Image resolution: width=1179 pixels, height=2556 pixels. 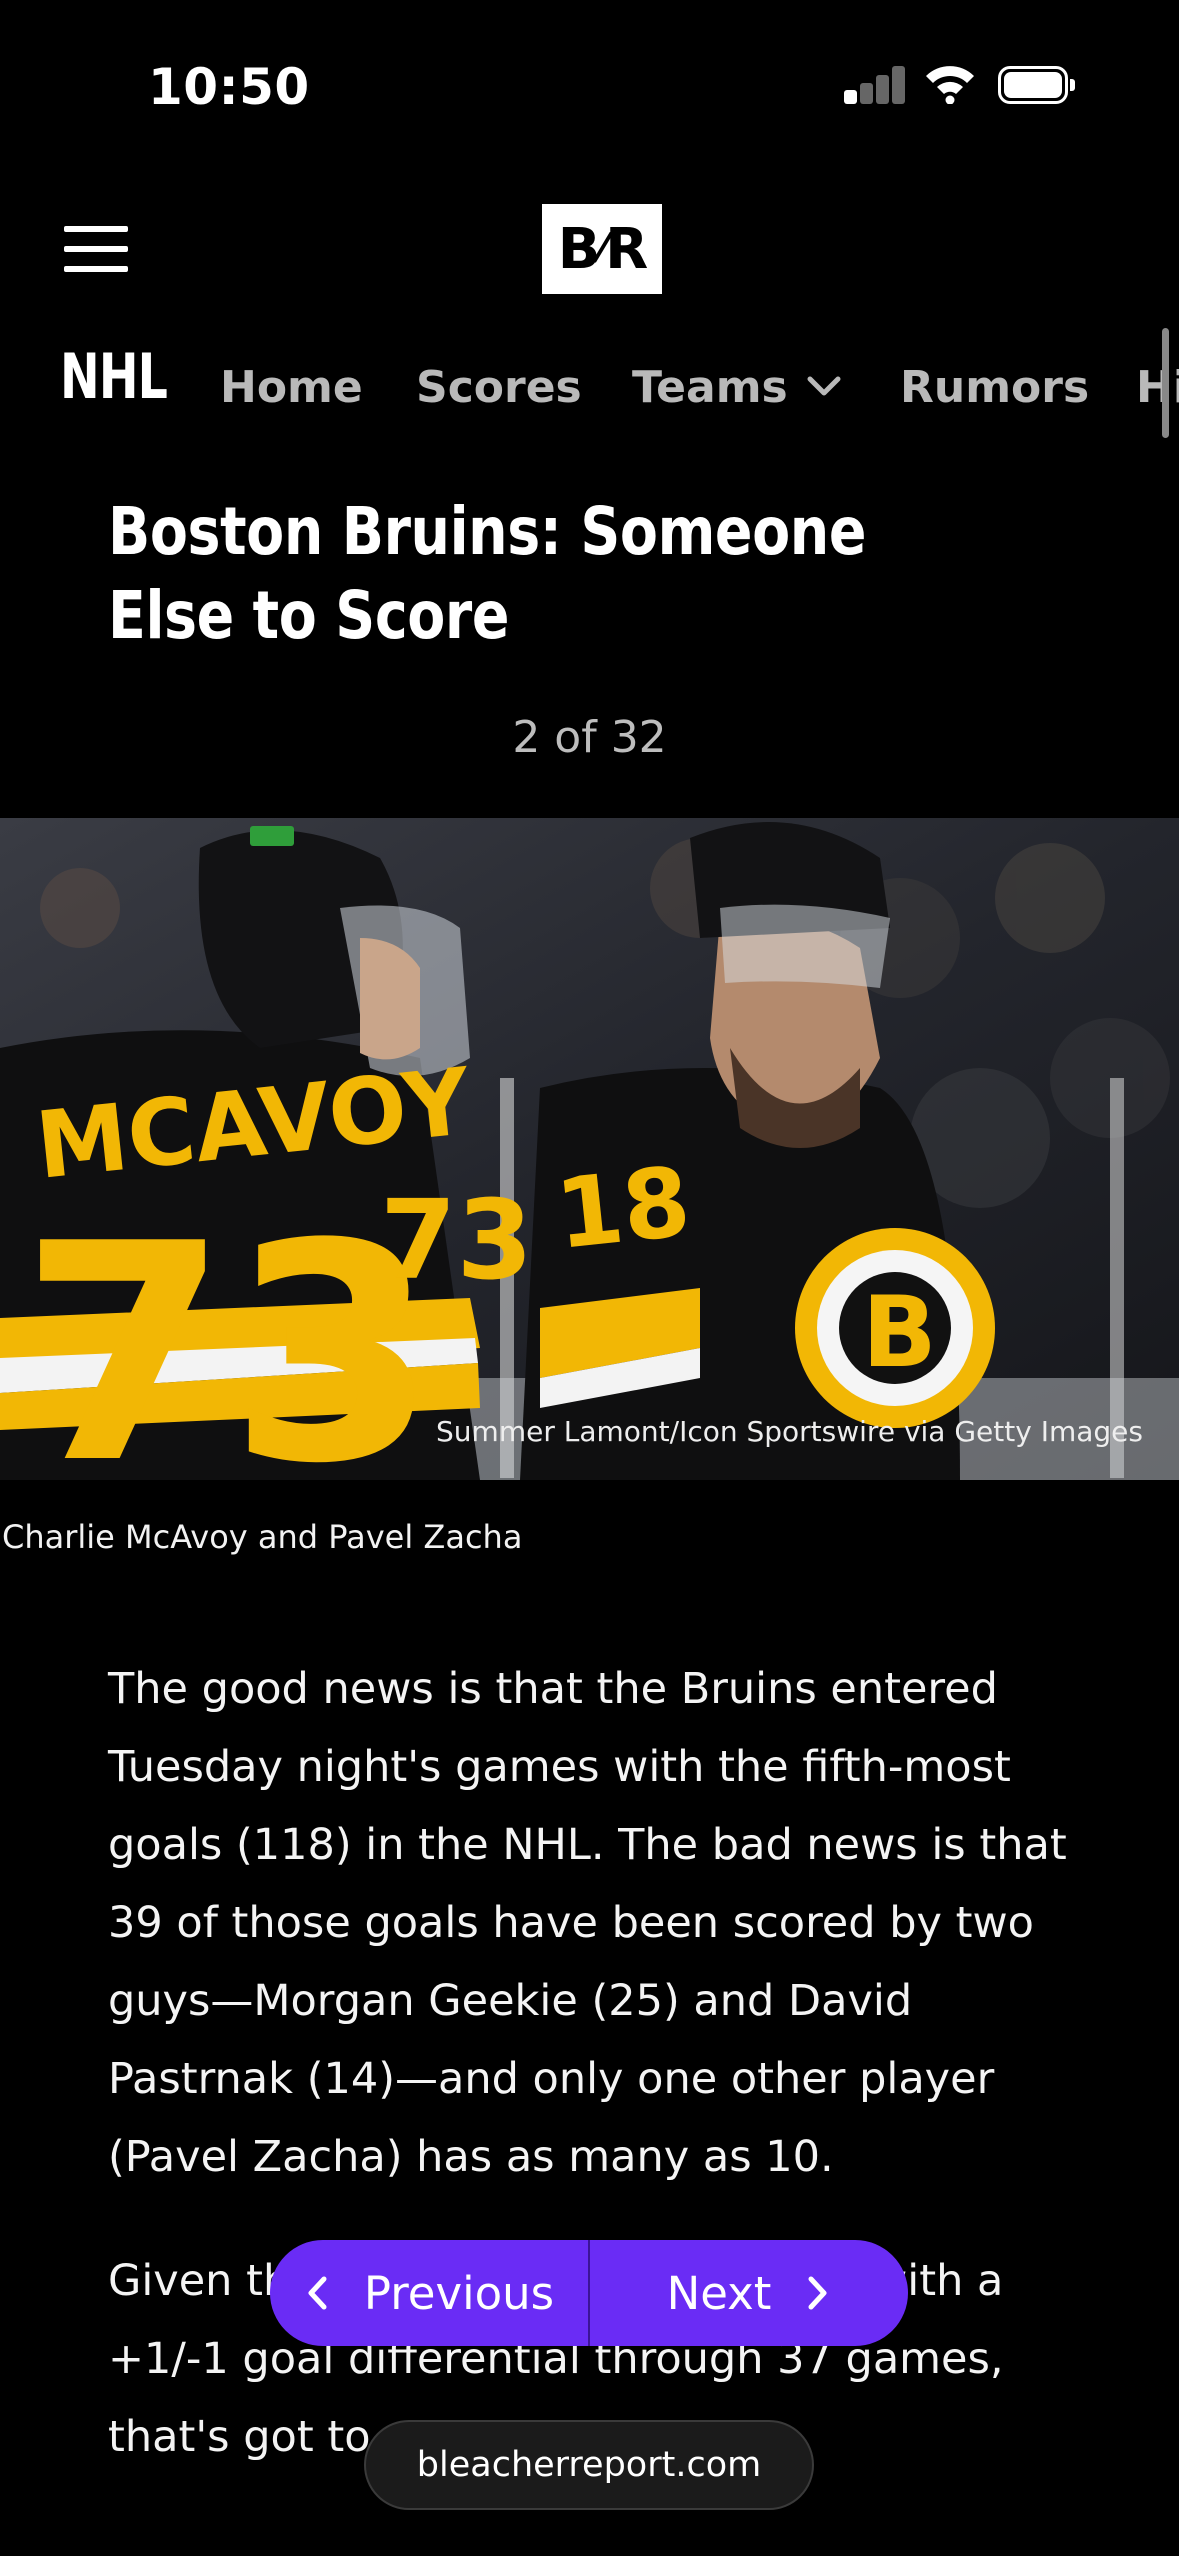 I want to click on next-label: Next, so click(x=719, y=2293).